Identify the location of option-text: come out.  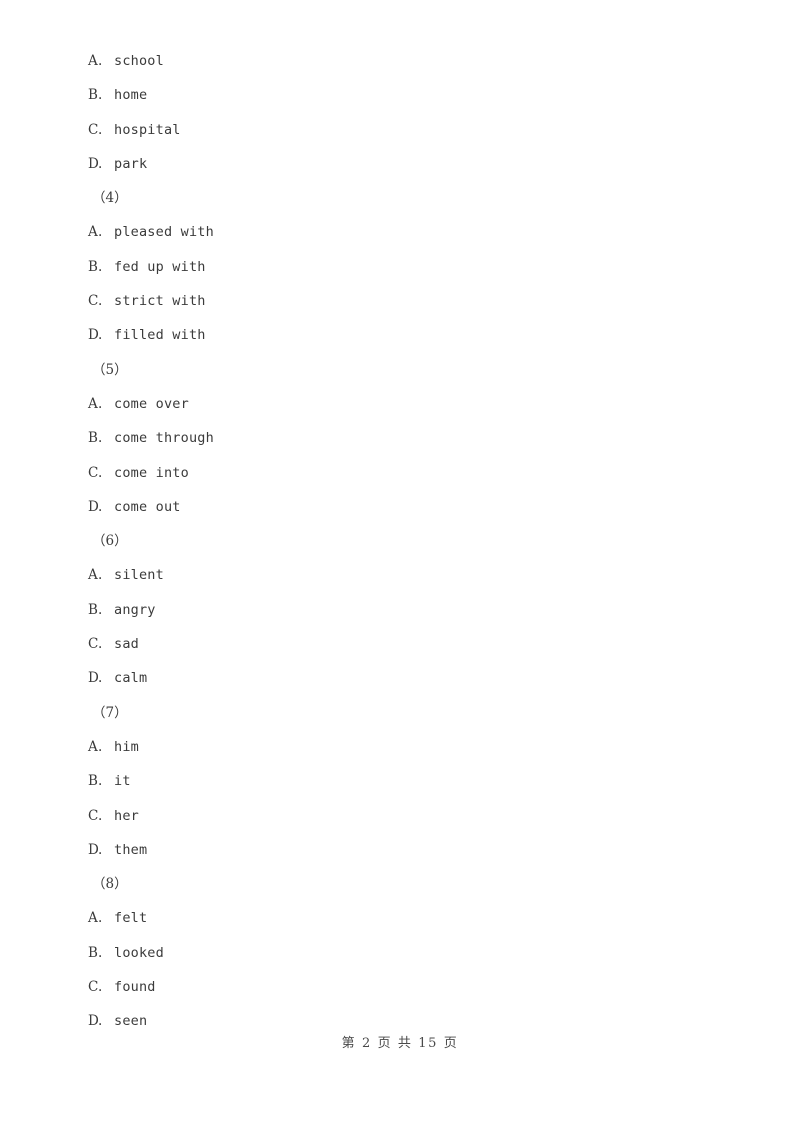
(147, 506).